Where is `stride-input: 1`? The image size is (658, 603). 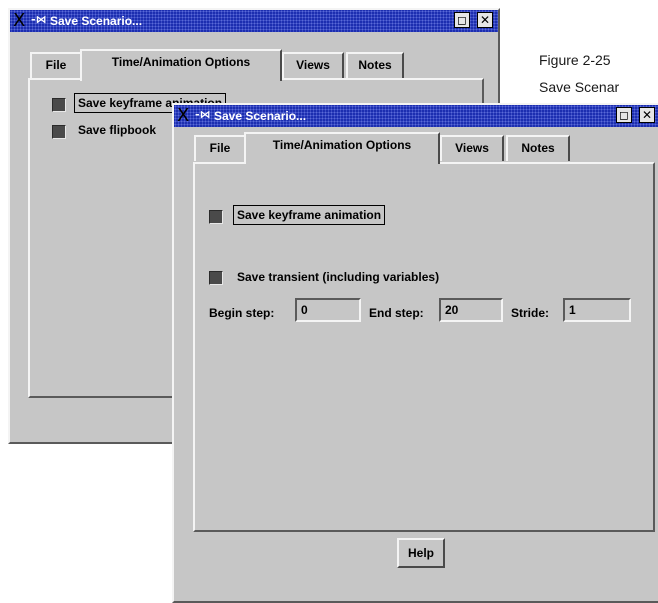
stride-input: 1 is located at coordinates (597, 310).